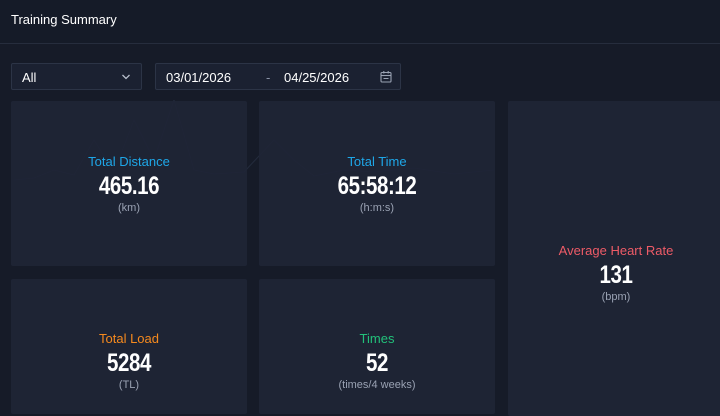 The height and width of the screenshot is (416, 720). Describe the element at coordinates (129, 338) in the screenshot. I see `total-load-label: Total Load` at that location.